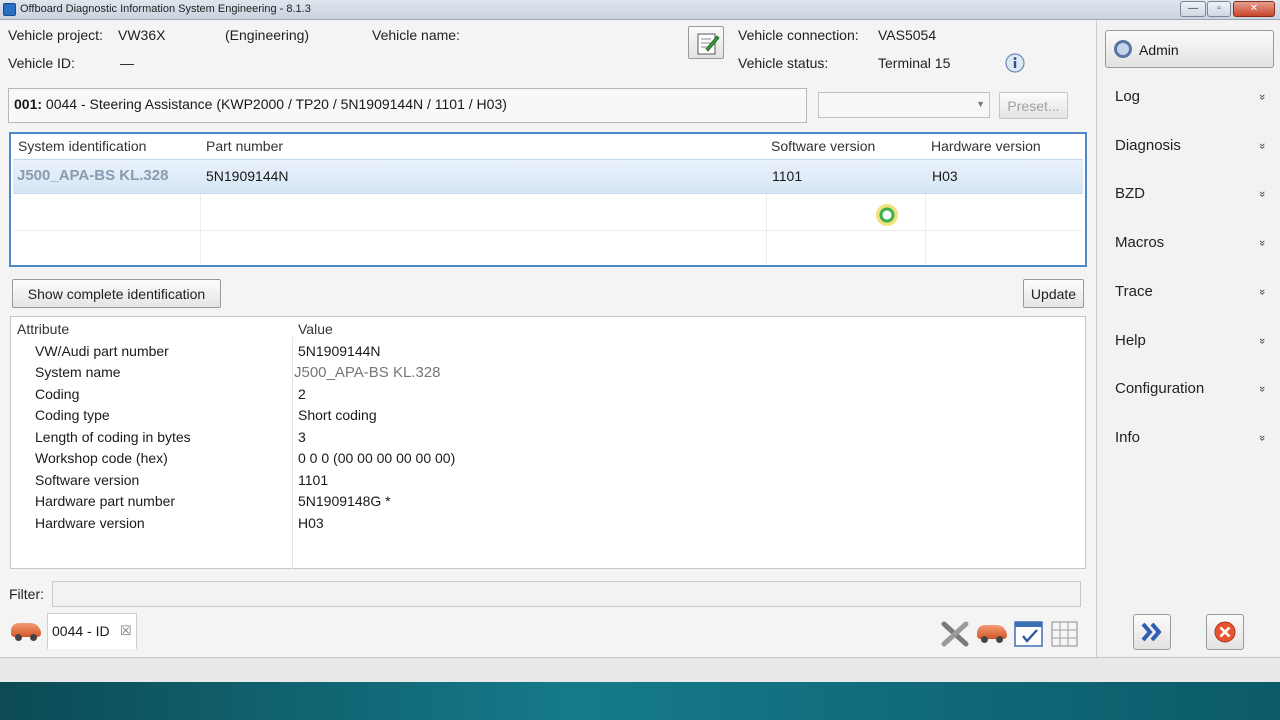 This screenshot has height=720, width=1280. Describe the element at coordinates (311, 523) in the screenshot. I see `attribute-value: H03` at that location.